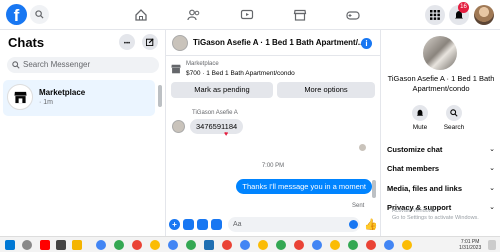 This screenshot has height=252, width=500. What do you see at coordinates (180, 43) in the screenshot?
I see `contact-avatar` at bounding box center [180, 43].